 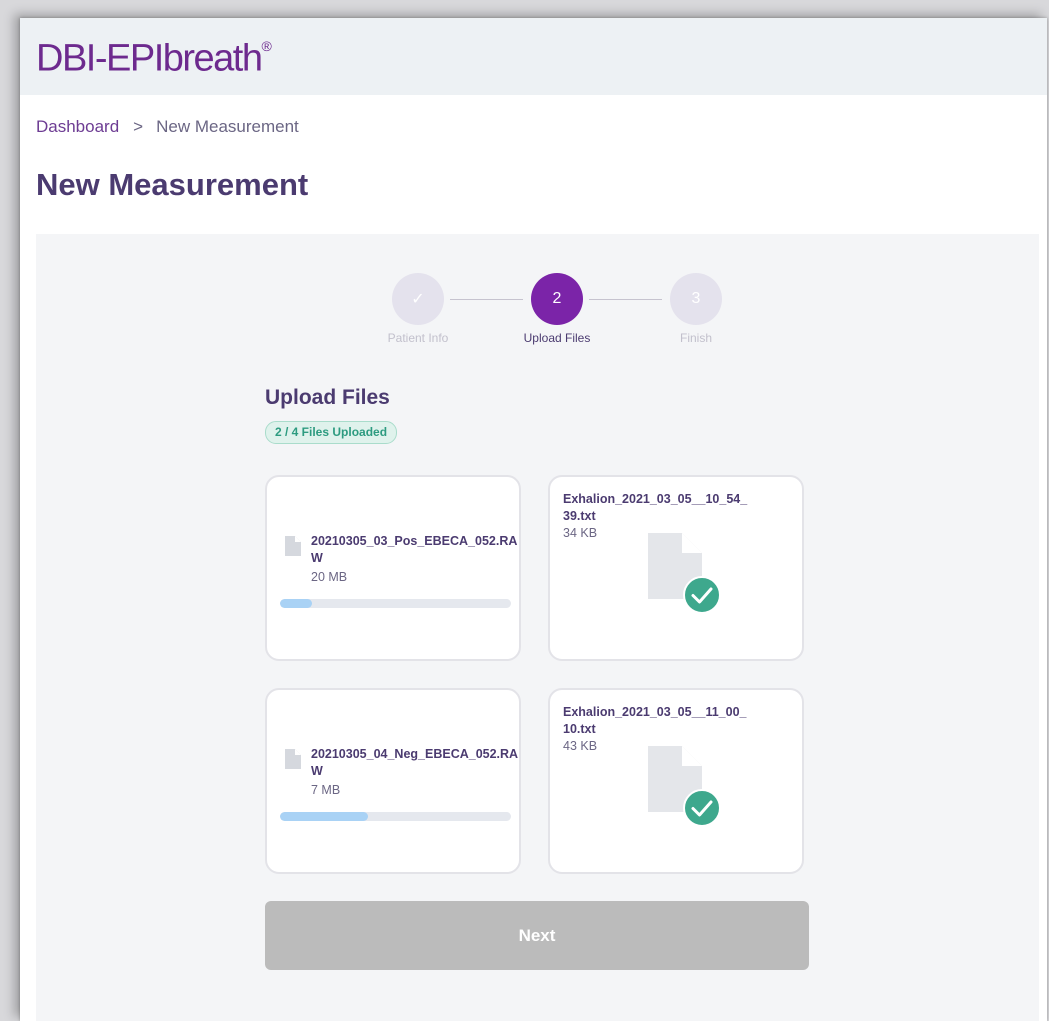 What do you see at coordinates (533, 56) in the screenshot?
I see `app-header: DBI-EPIbreath®` at bounding box center [533, 56].